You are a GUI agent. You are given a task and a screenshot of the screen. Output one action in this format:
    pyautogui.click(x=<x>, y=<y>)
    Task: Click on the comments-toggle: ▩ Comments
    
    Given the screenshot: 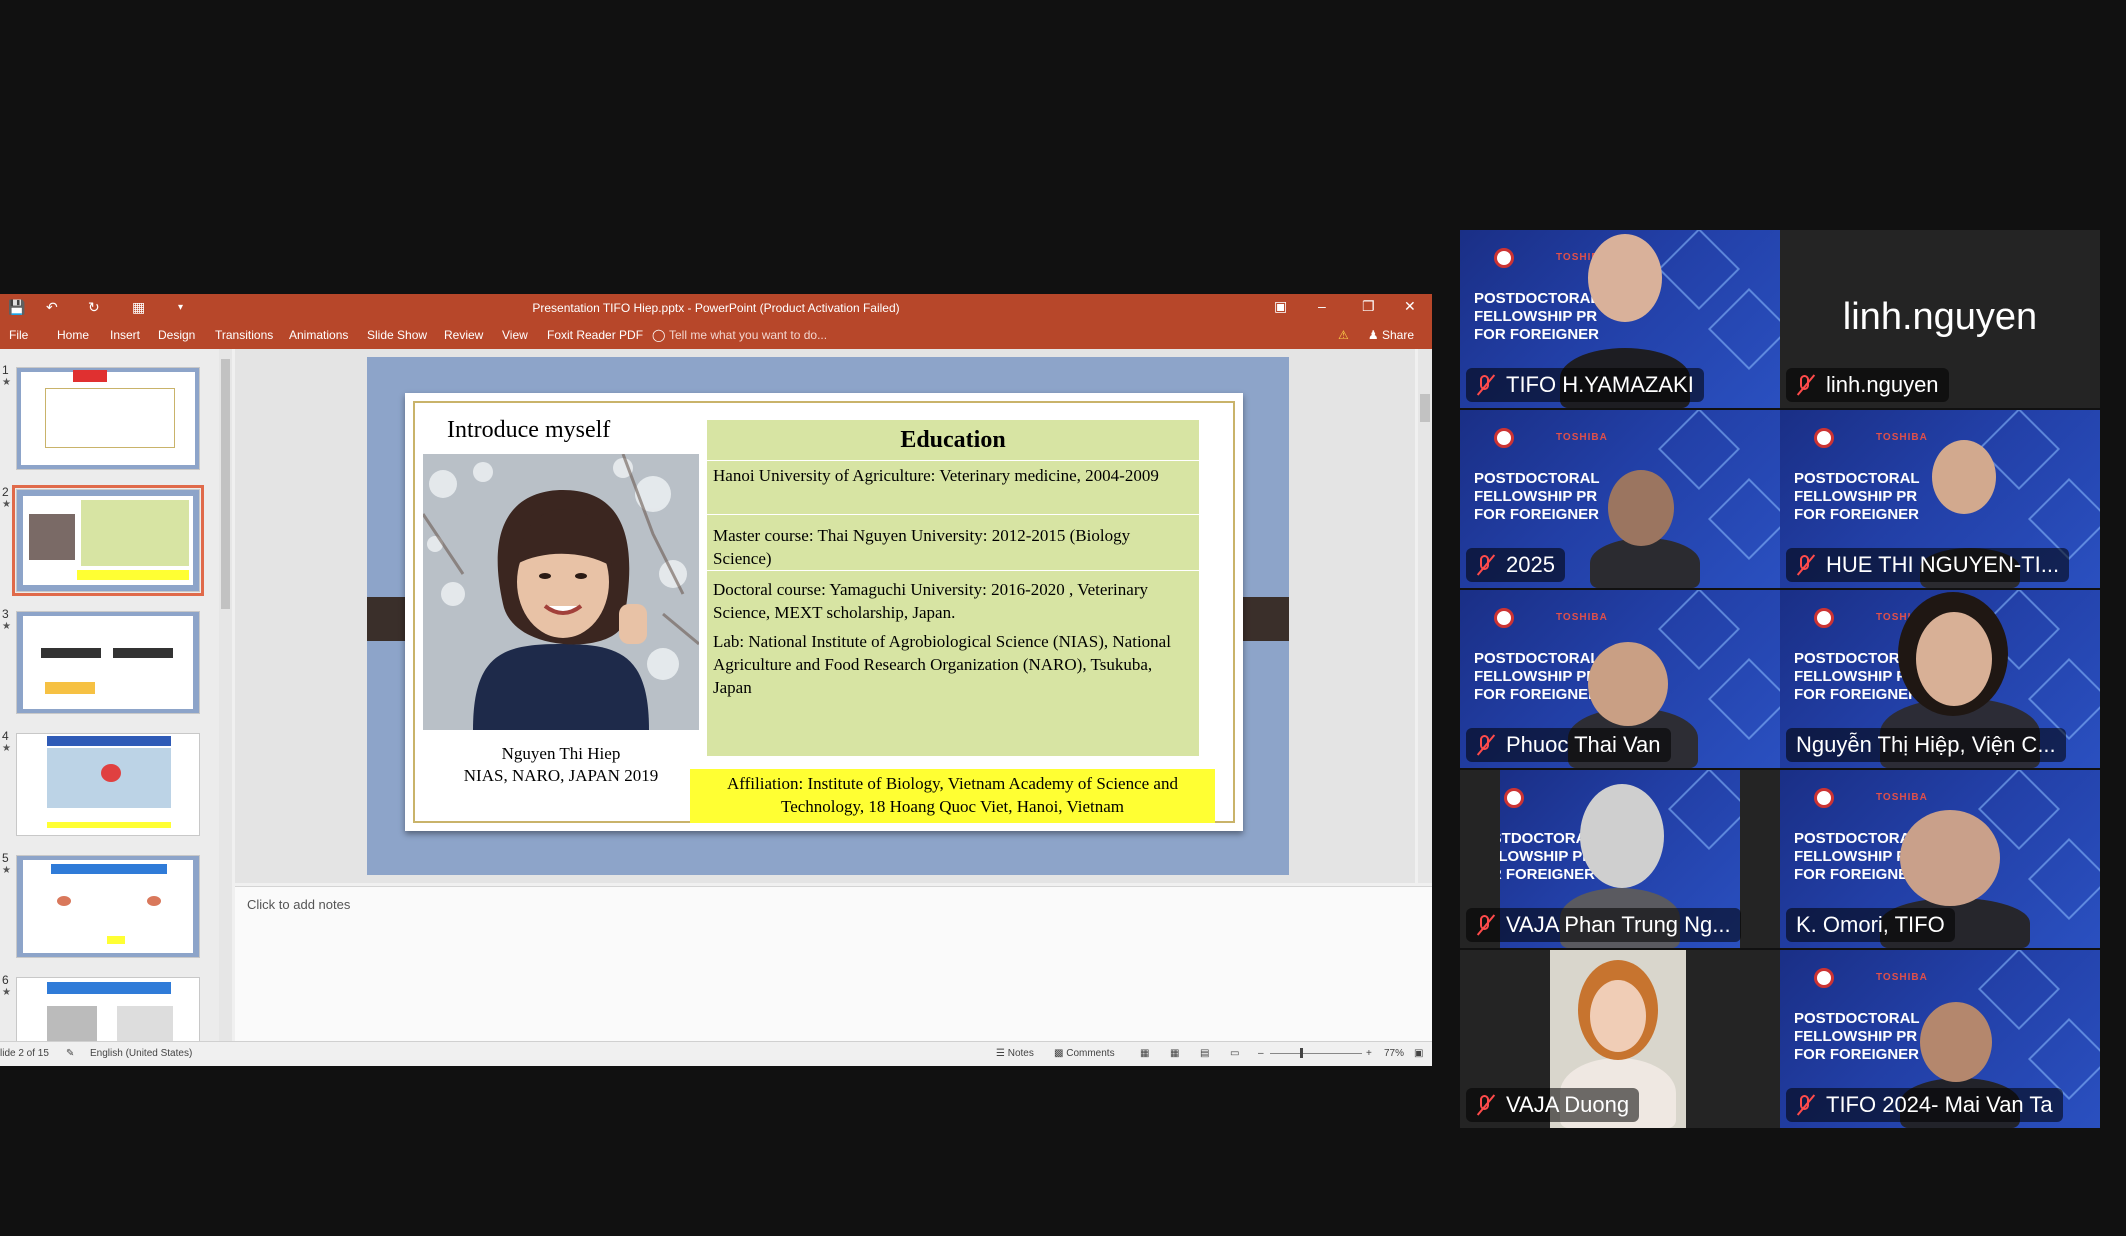 What is the action you would take?
    pyautogui.click(x=1084, y=1053)
    